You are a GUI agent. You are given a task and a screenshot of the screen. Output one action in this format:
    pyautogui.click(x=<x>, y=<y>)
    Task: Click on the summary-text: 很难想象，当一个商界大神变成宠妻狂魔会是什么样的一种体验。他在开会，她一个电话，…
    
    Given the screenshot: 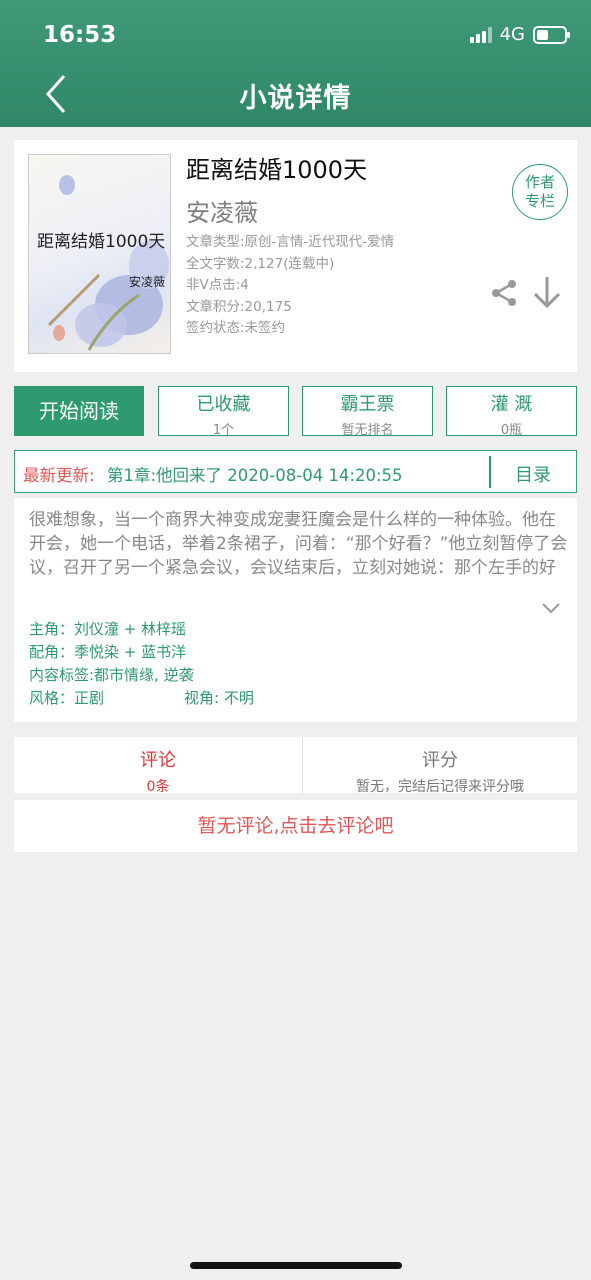 What is the action you would take?
    pyautogui.click(x=298, y=544)
    